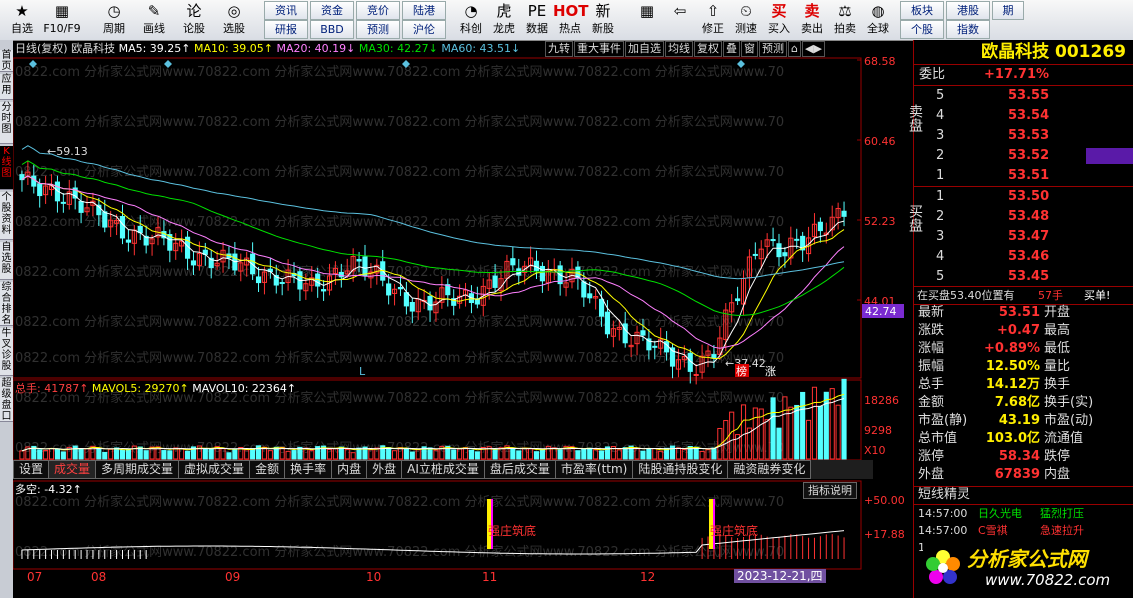  I want to click on left-tab-5: 自选股, so click(6, 261).